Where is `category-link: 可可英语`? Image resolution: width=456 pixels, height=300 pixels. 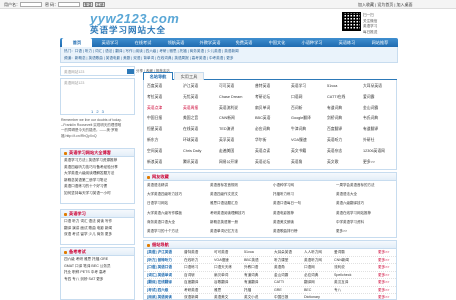
category-link: 可可英语 is located at coordinates (229, 253).